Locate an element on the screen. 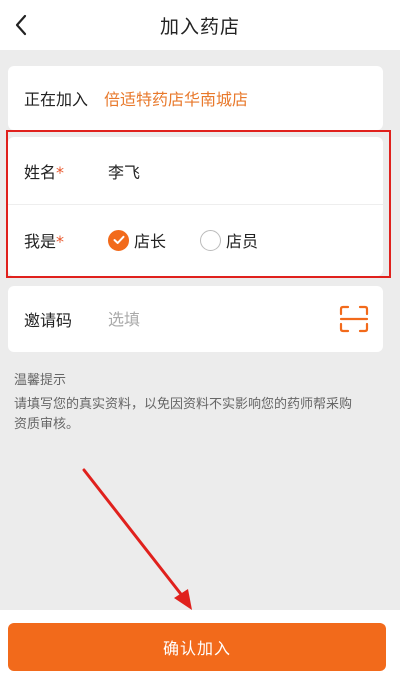  invite-code-card: 邀请码 is located at coordinates (195, 319).